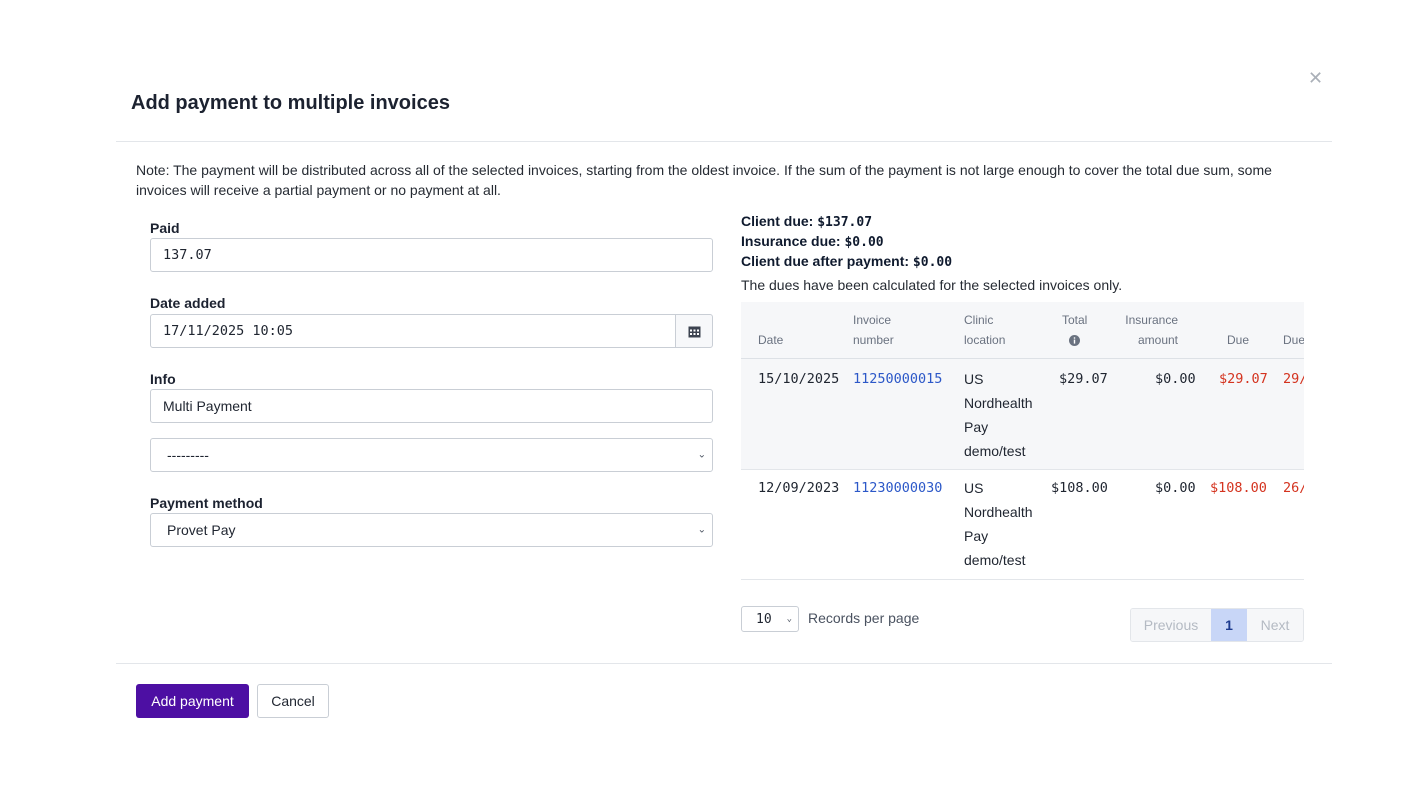 The height and width of the screenshot is (801, 1425). What do you see at coordinates (1229, 625) in the screenshot?
I see `page-1-button: 1` at bounding box center [1229, 625].